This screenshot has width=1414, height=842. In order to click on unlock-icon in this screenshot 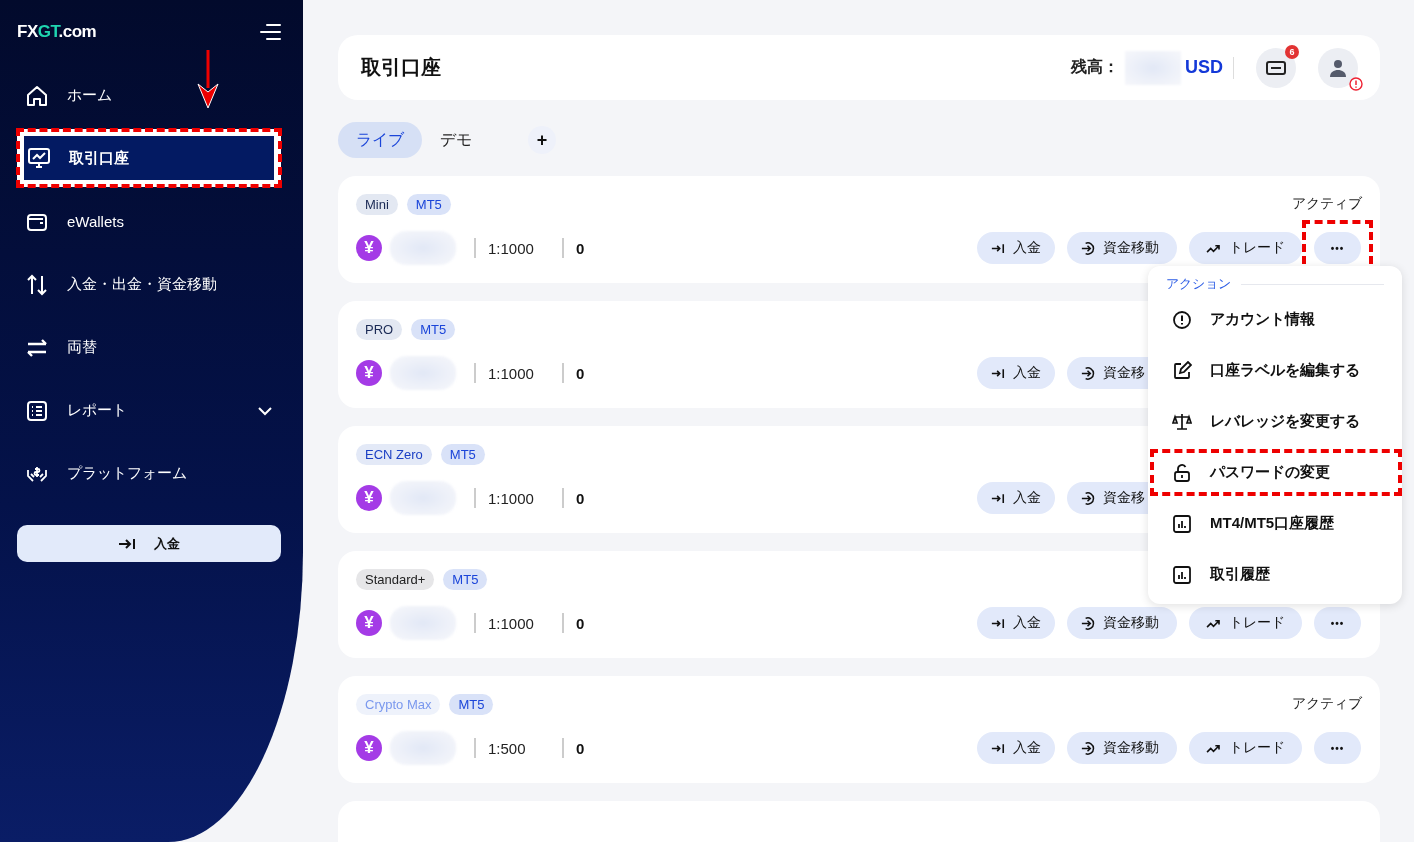, I will do `click(1182, 472)`.